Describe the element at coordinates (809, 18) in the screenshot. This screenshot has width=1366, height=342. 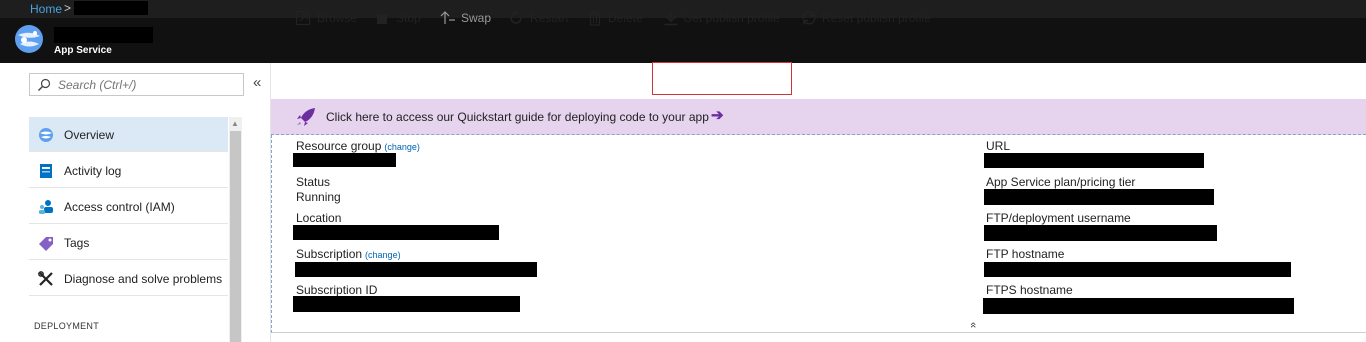
I see `reset-refresh-icon` at that location.